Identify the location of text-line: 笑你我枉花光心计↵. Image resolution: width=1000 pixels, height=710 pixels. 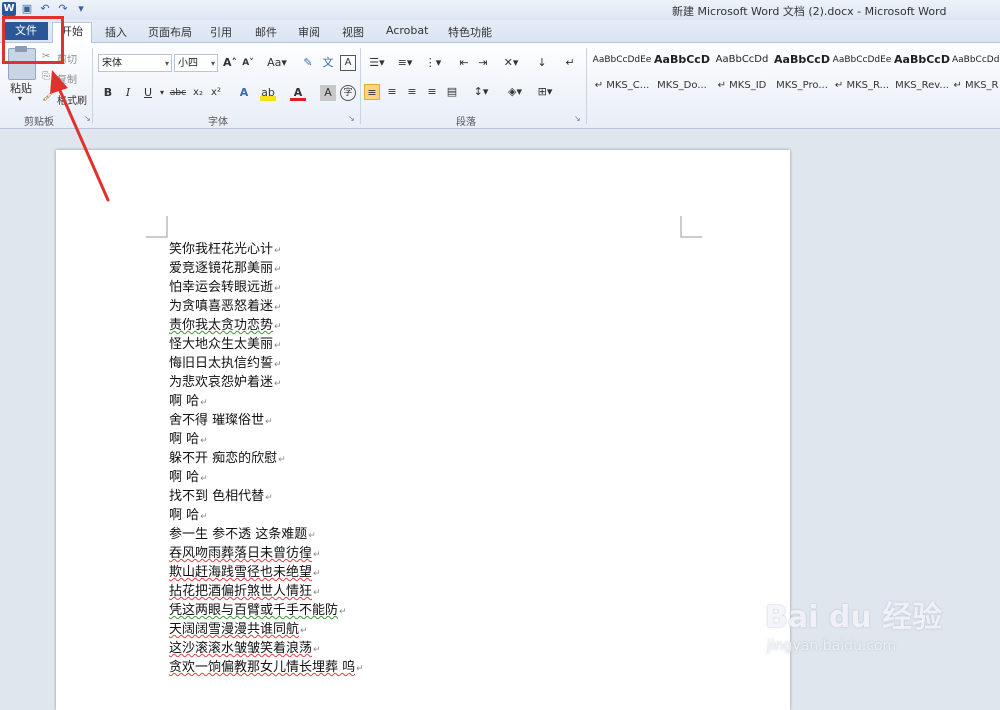
(225, 249).